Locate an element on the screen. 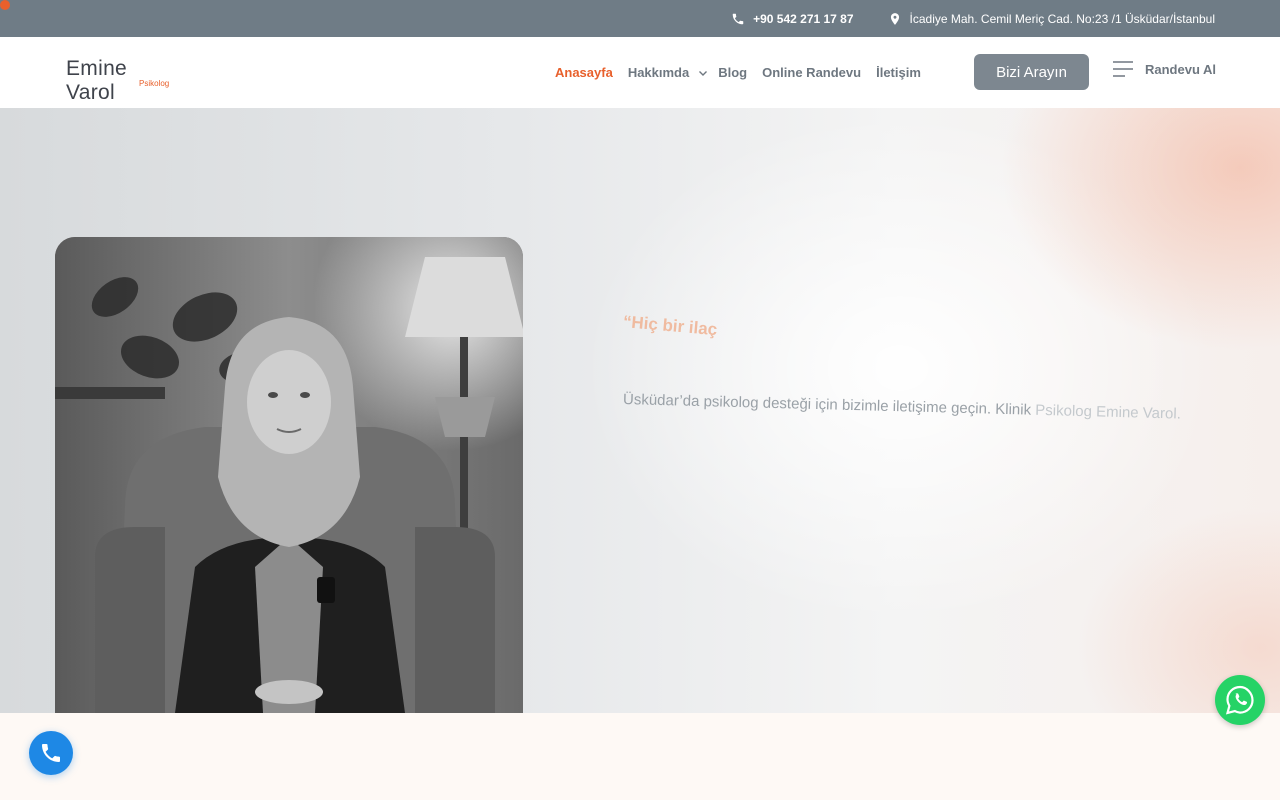 This screenshot has height=800, width=1280. chevron-down-icon is located at coordinates (703, 73).